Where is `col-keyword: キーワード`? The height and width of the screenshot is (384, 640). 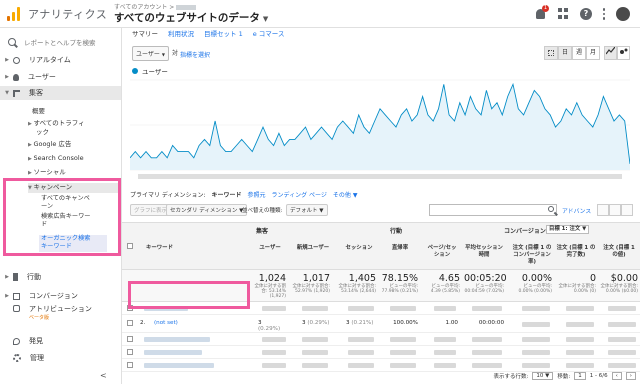 col-keyword: キーワード is located at coordinates (159, 248).